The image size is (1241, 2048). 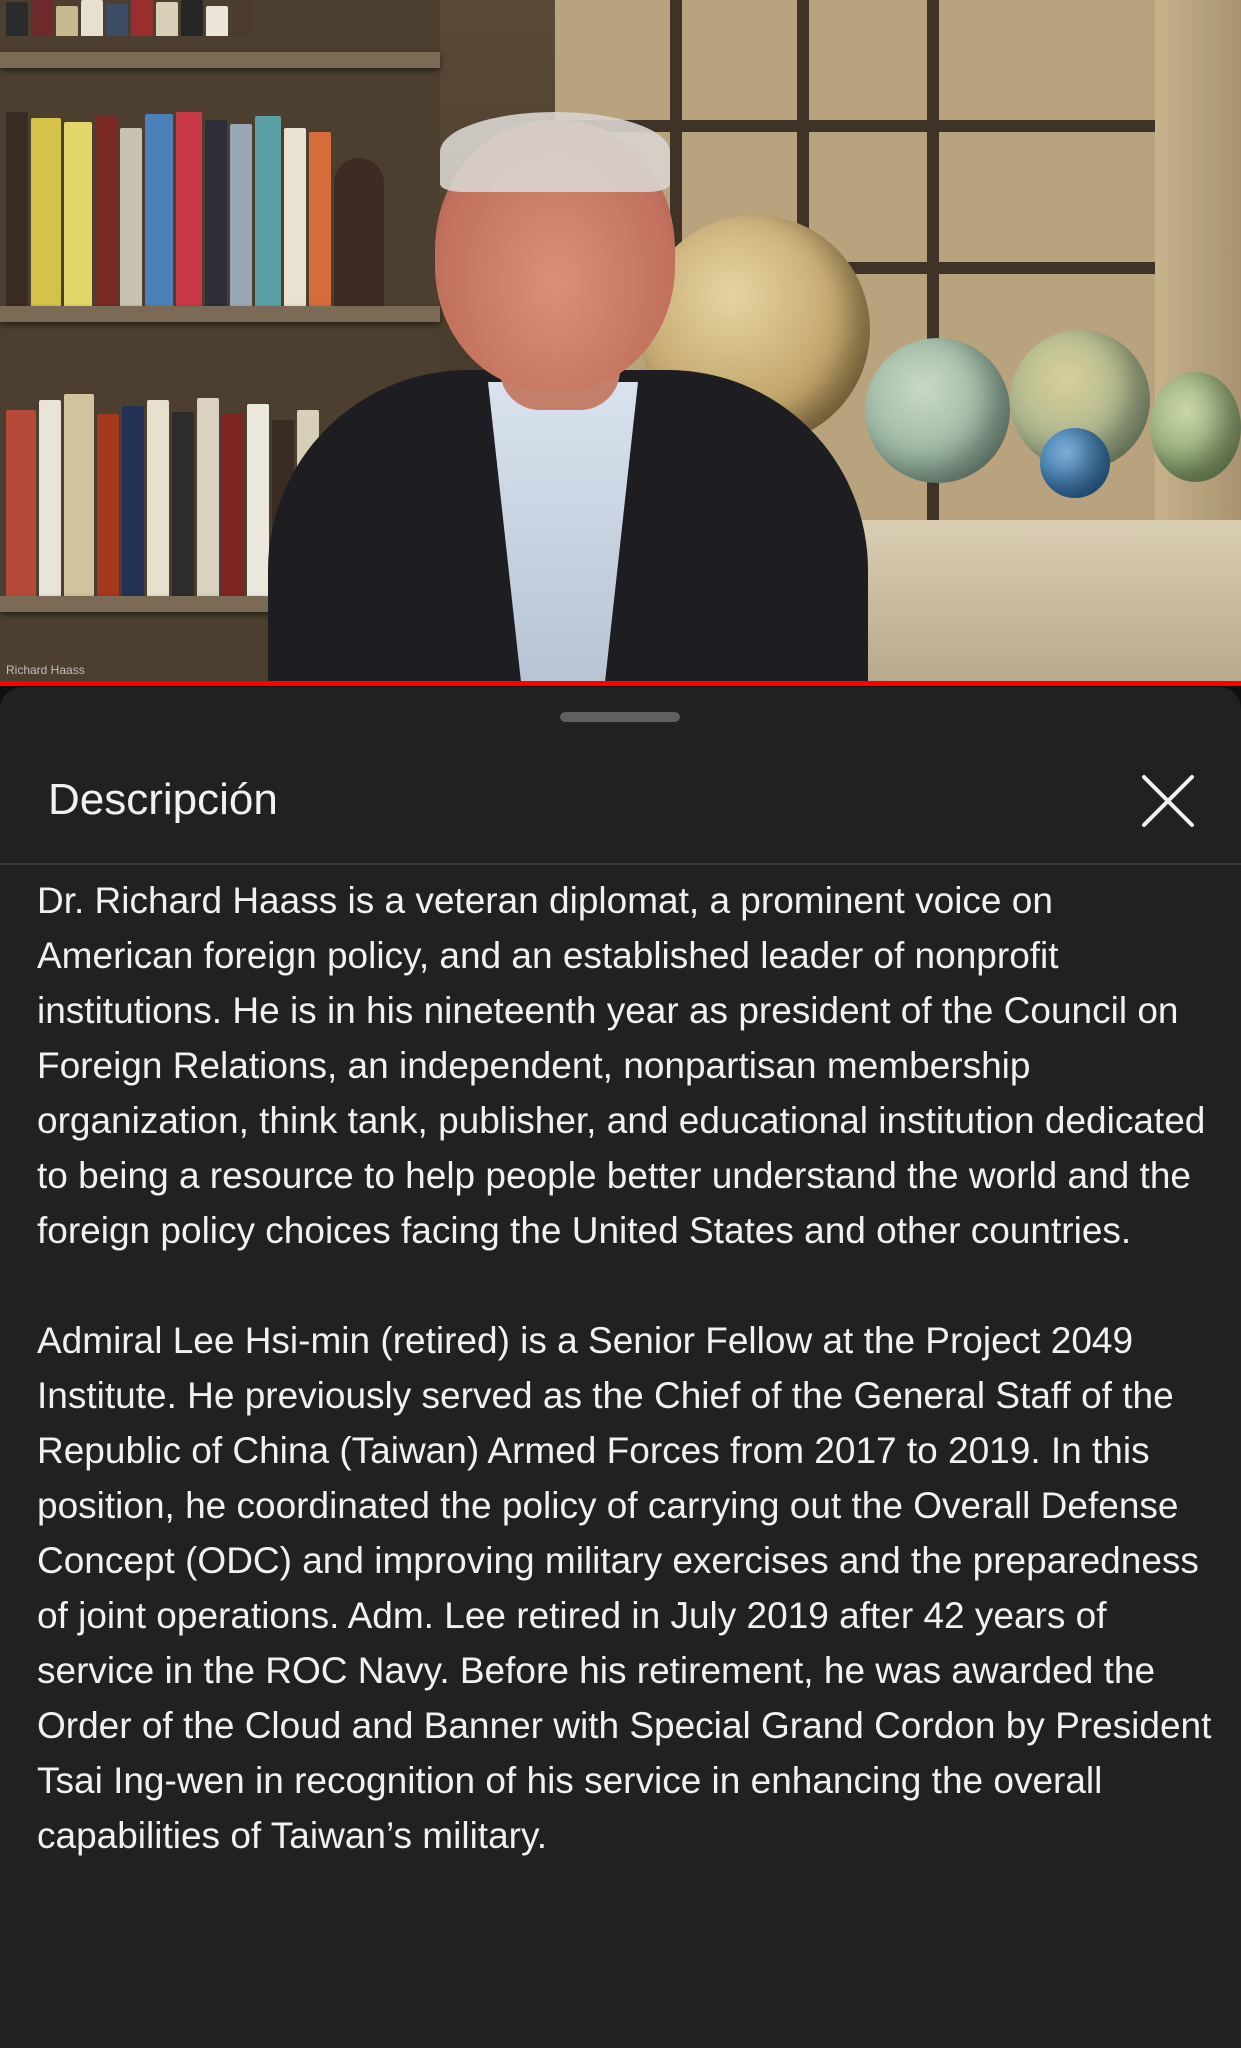 What do you see at coordinates (220, 18) in the screenshot?
I see `bookshelf-row-top` at bounding box center [220, 18].